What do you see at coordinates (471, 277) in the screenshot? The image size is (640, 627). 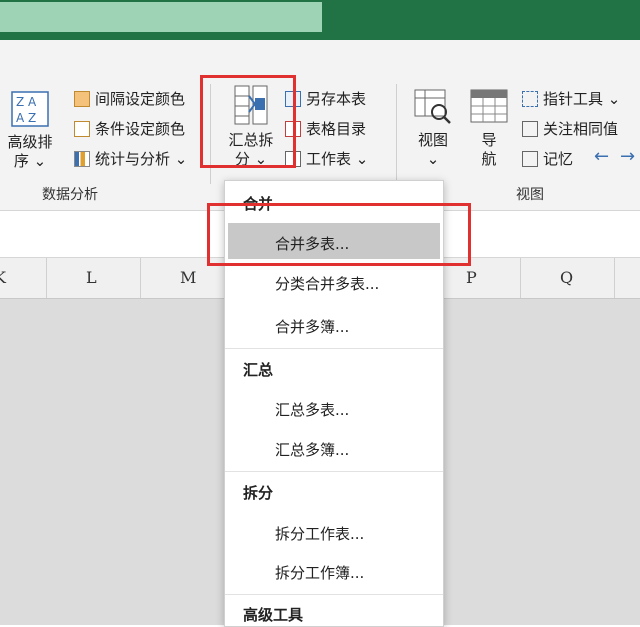 I see `column-header-p: P` at bounding box center [471, 277].